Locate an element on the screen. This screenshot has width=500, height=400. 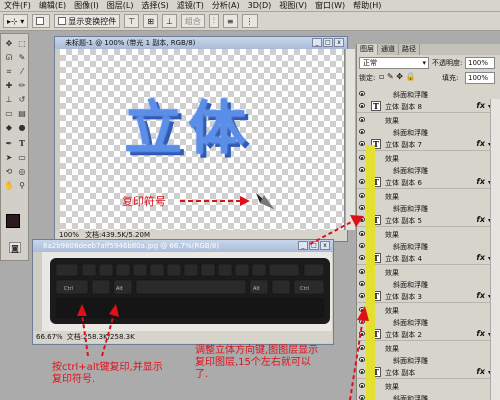
stamp-tool-icon: ⊥ is located at coordinates (9, 99).